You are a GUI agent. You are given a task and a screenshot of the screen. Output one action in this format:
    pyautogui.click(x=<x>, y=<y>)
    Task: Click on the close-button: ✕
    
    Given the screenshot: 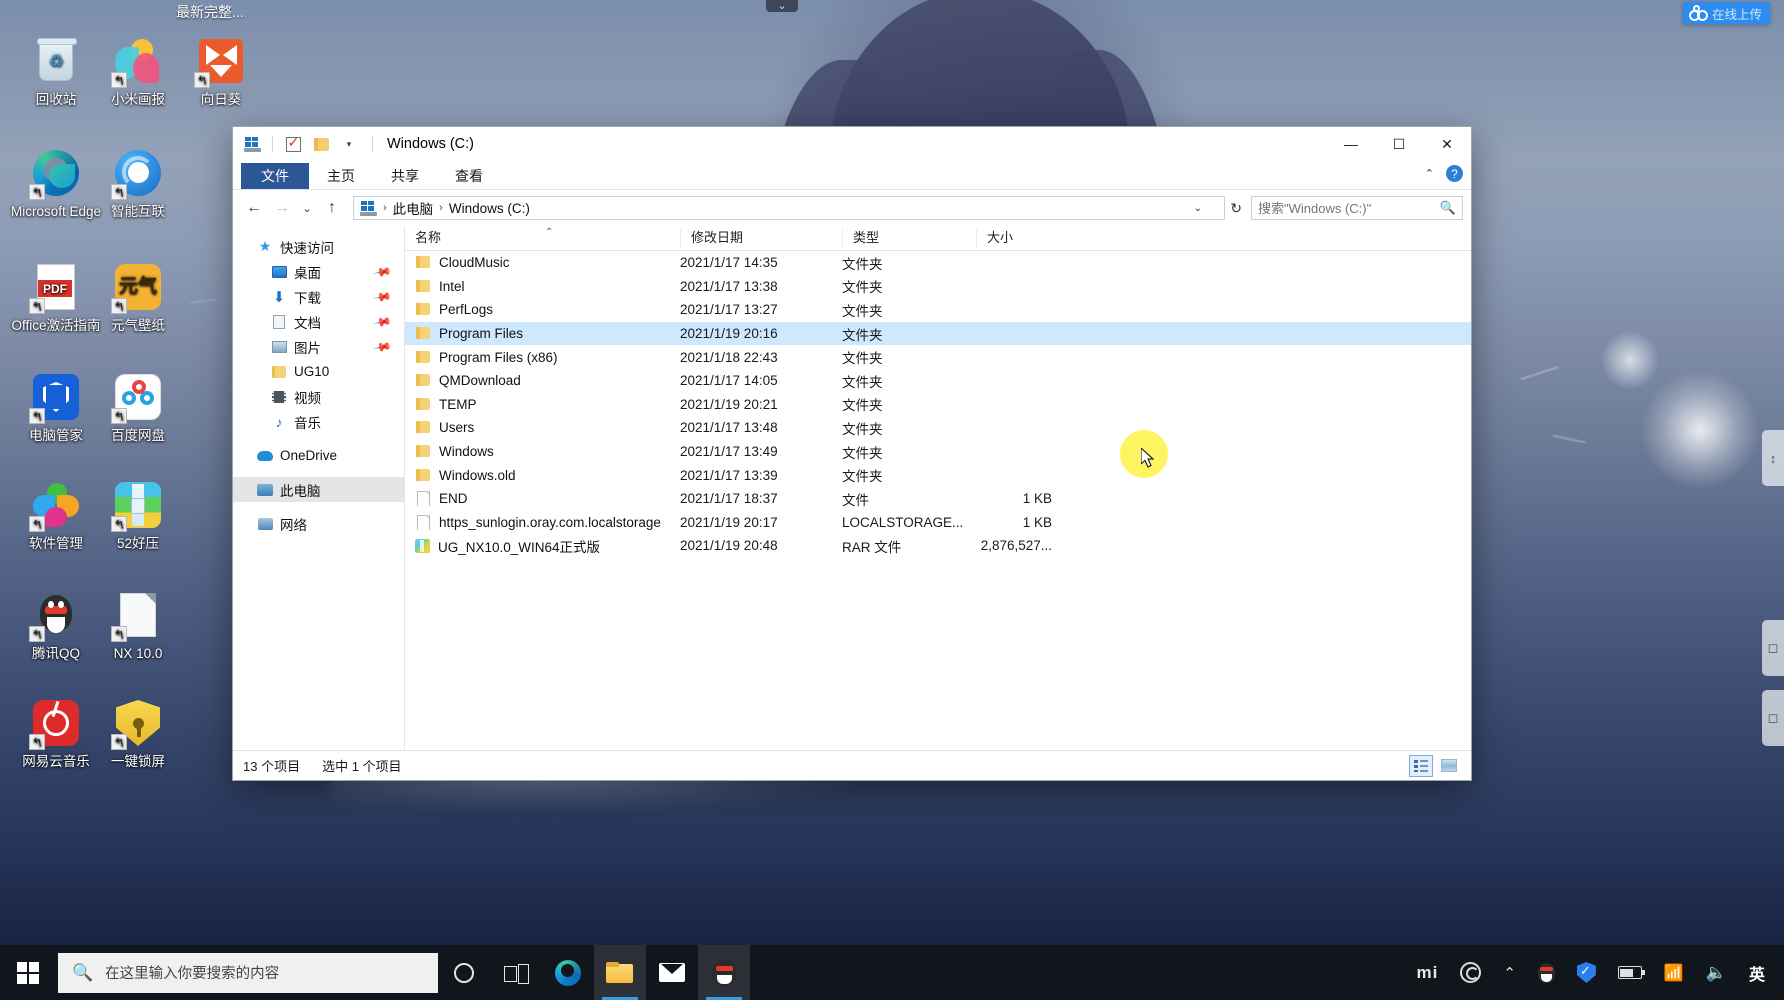 What is the action you would take?
    pyautogui.click(x=1447, y=144)
    